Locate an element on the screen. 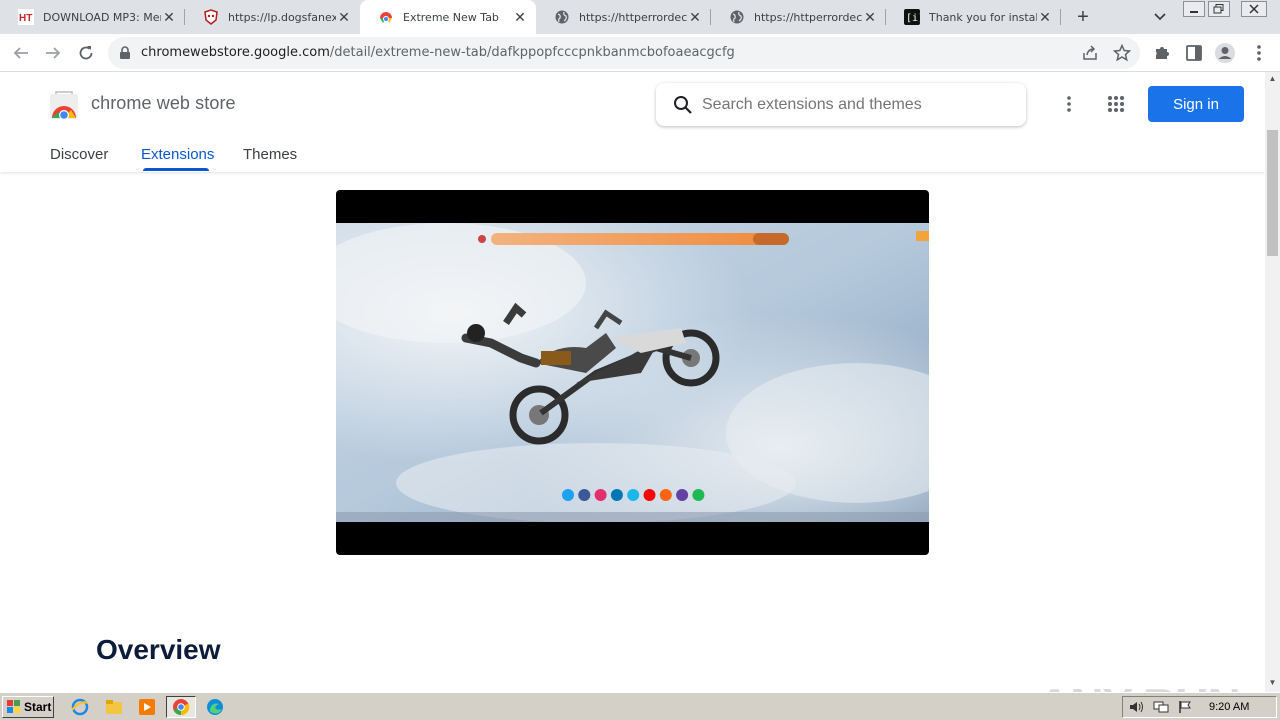 This screenshot has width=1280, height=720. browser-tab-2: https://lp.dogsfanext.c ✕ is located at coordinates (272, 17).